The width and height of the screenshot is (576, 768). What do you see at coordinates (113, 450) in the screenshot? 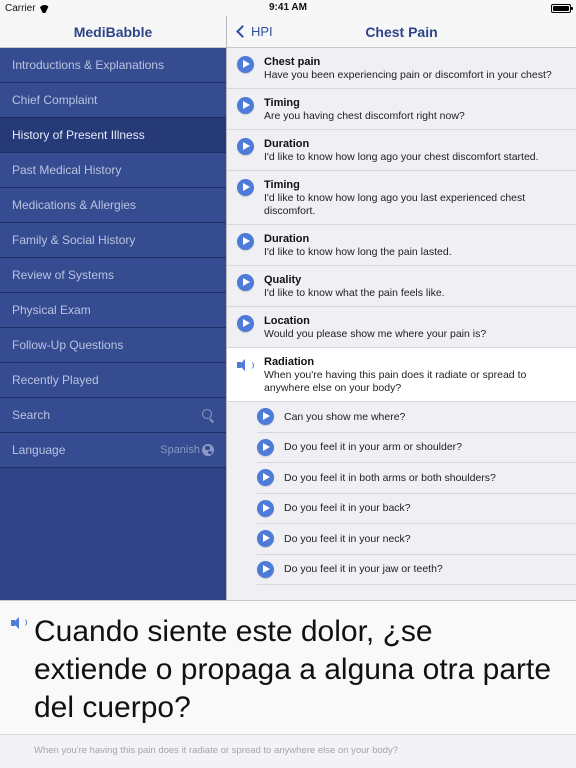
I see `sidebar-item-language: Language Spanish` at bounding box center [113, 450].